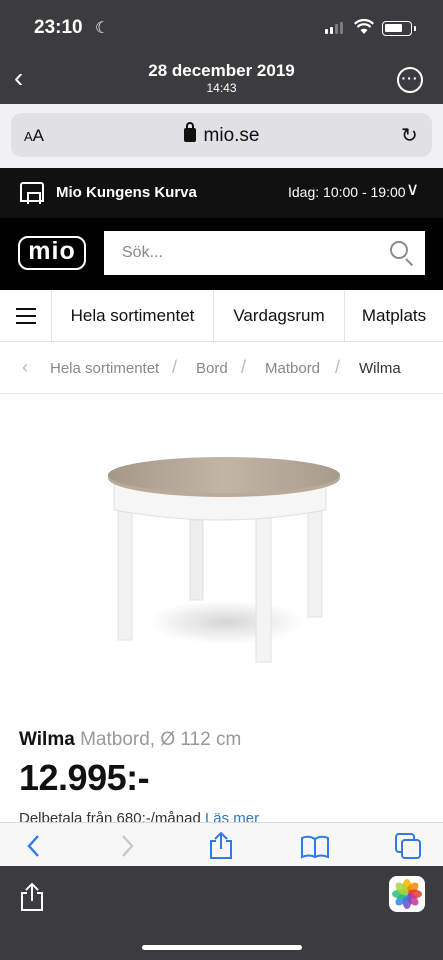  I want to click on store-bar: Mio Kungens Kurva Idag: 10:00 - 19:00 ∨, so click(221, 193).